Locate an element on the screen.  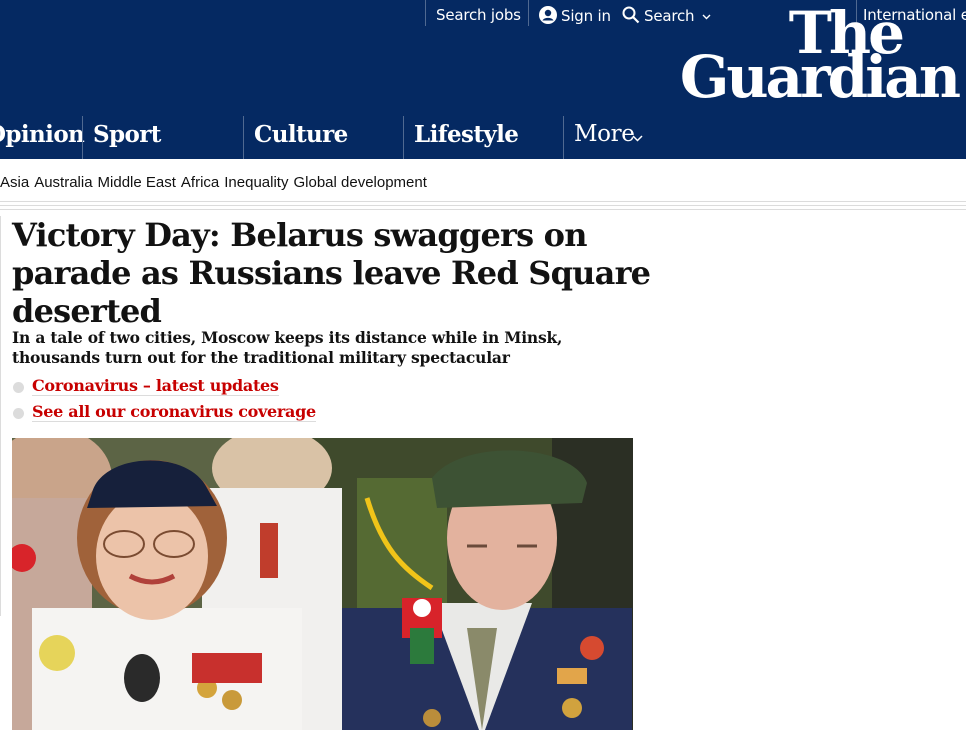
coronavirus-coverage-link: See all our coronavirus coverage is located at coordinates (174, 412).